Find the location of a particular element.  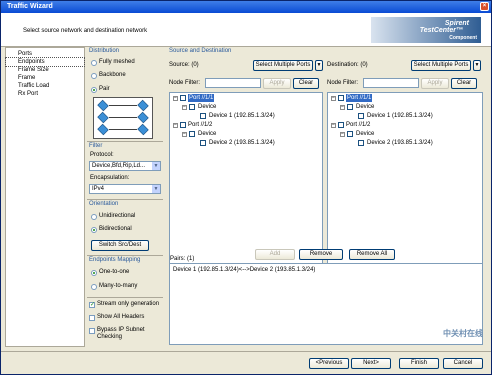

radio-many-to-many is located at coordinates (94, 287).